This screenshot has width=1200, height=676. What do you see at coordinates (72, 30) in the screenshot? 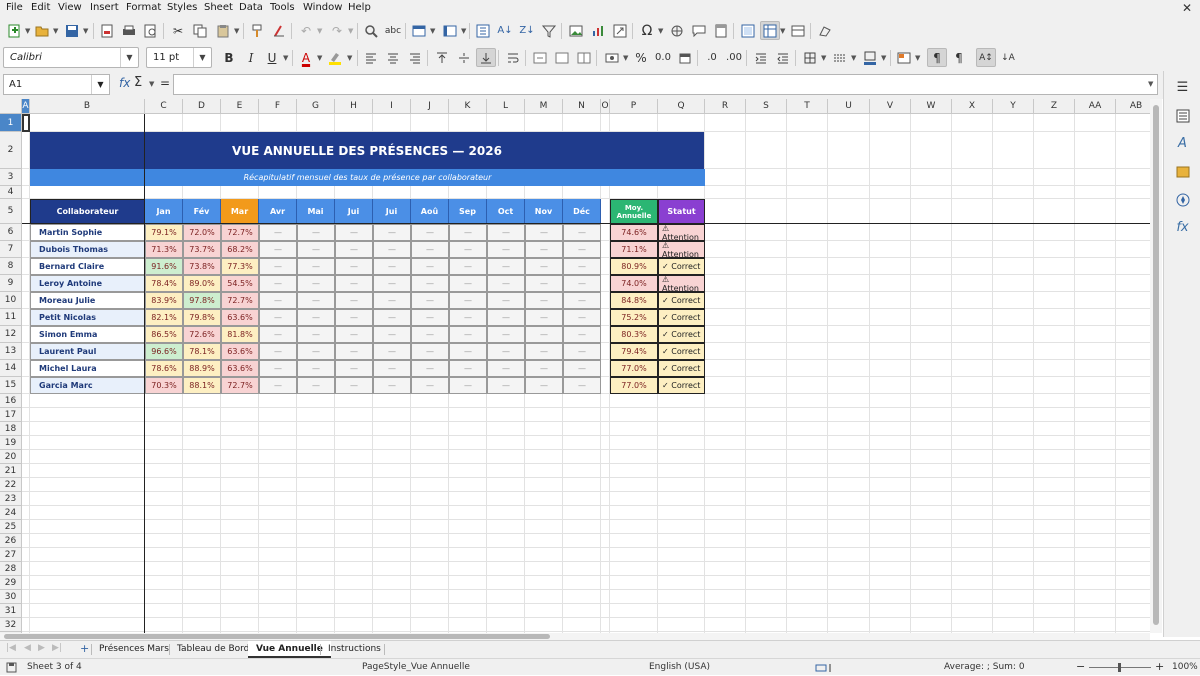
I see `save-icon` at bounding box center [72, 30].